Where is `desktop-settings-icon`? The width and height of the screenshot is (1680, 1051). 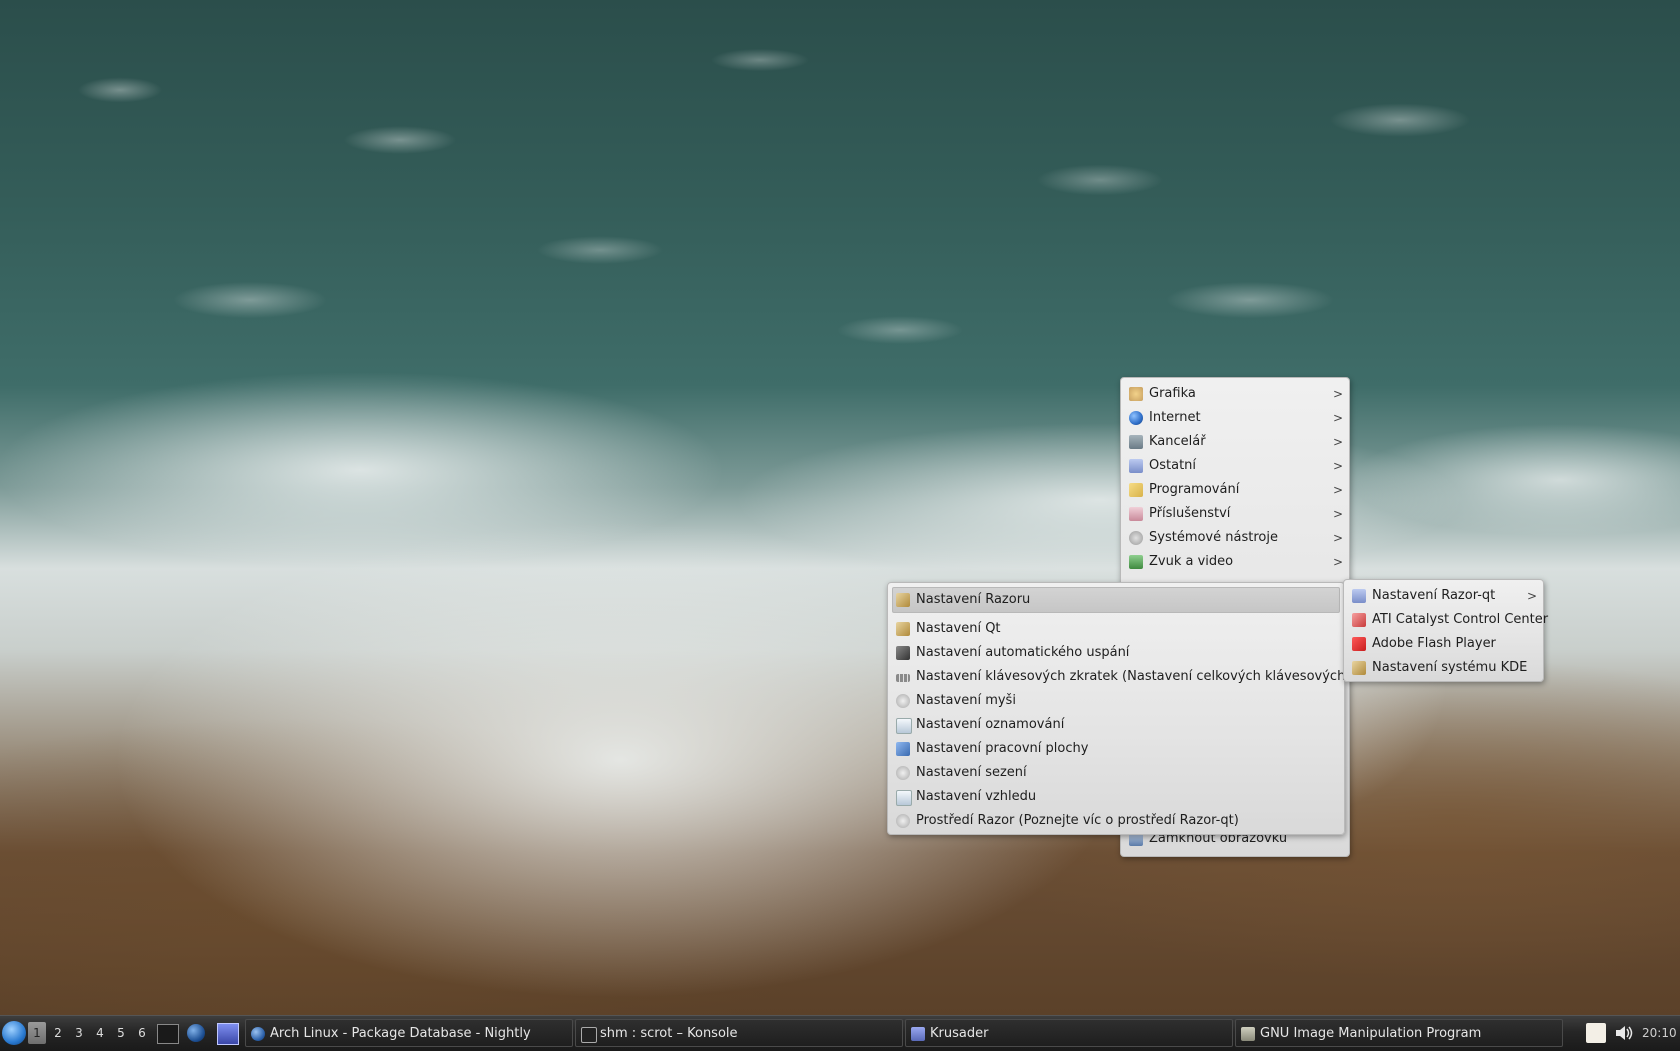 desktop-settings-icon is located at coordinates (903, 749).